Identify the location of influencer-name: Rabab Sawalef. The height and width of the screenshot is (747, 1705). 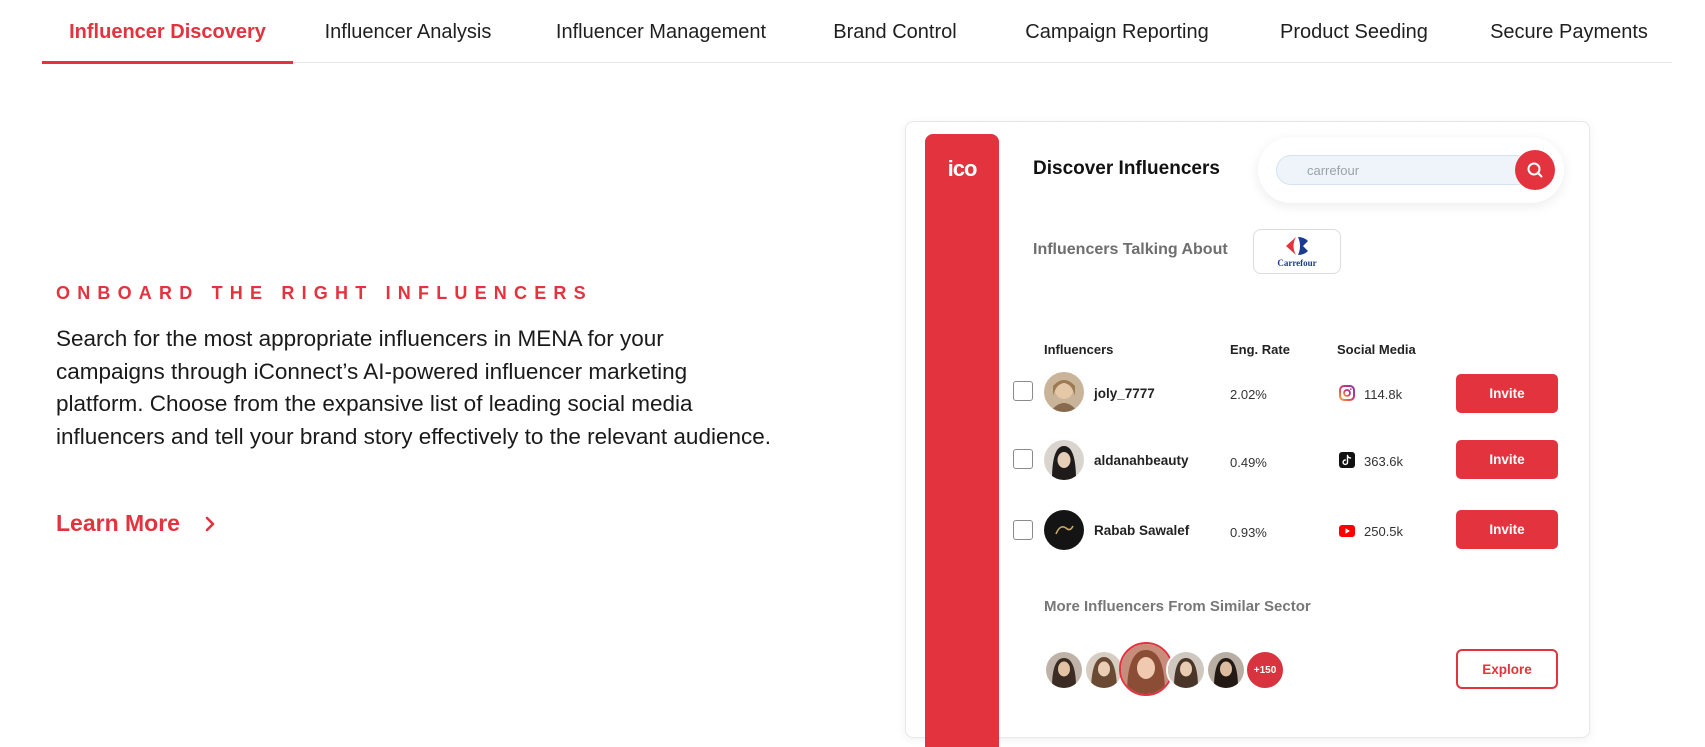
(1142, 530).